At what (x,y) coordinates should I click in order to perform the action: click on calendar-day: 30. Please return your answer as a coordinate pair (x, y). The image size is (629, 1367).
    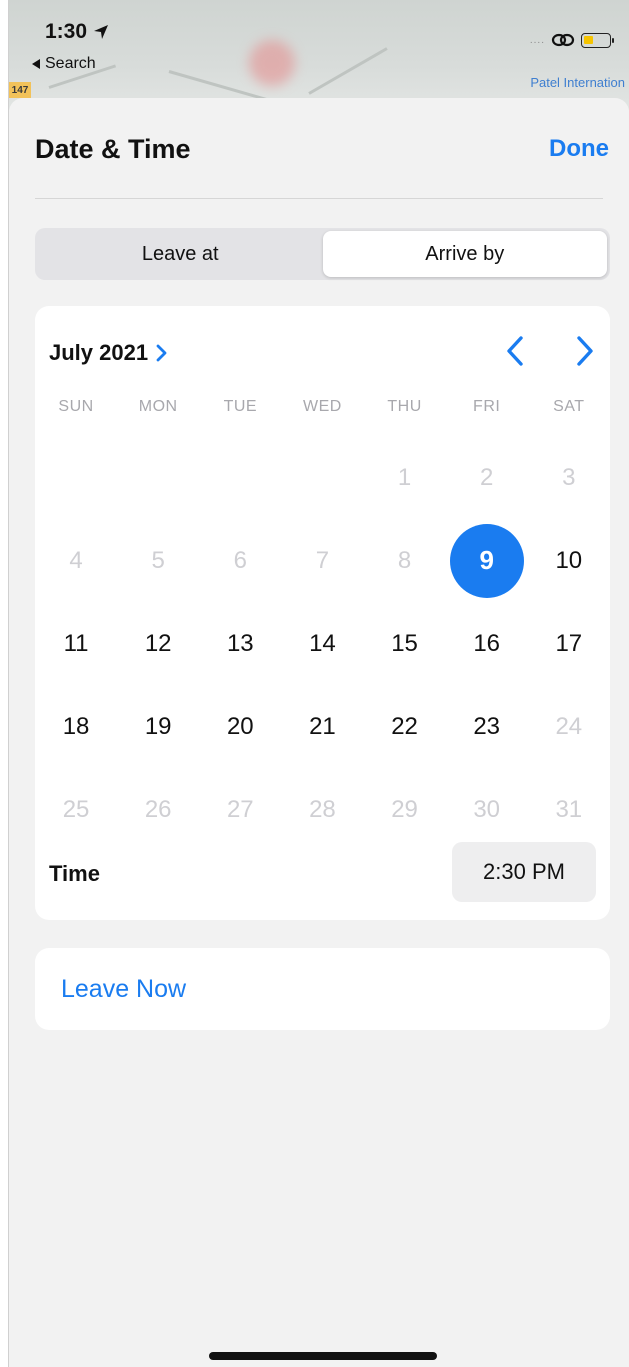
    Looking at the image, I should click on (487, 809).